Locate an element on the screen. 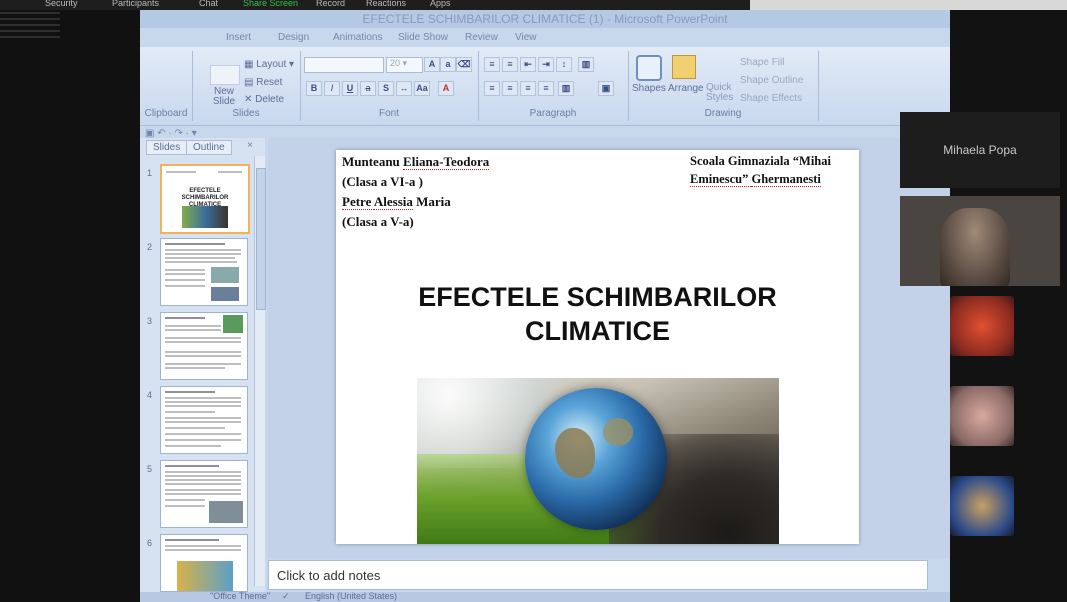  clipboard-group: Clipboard is located at coordinates (166, 86).